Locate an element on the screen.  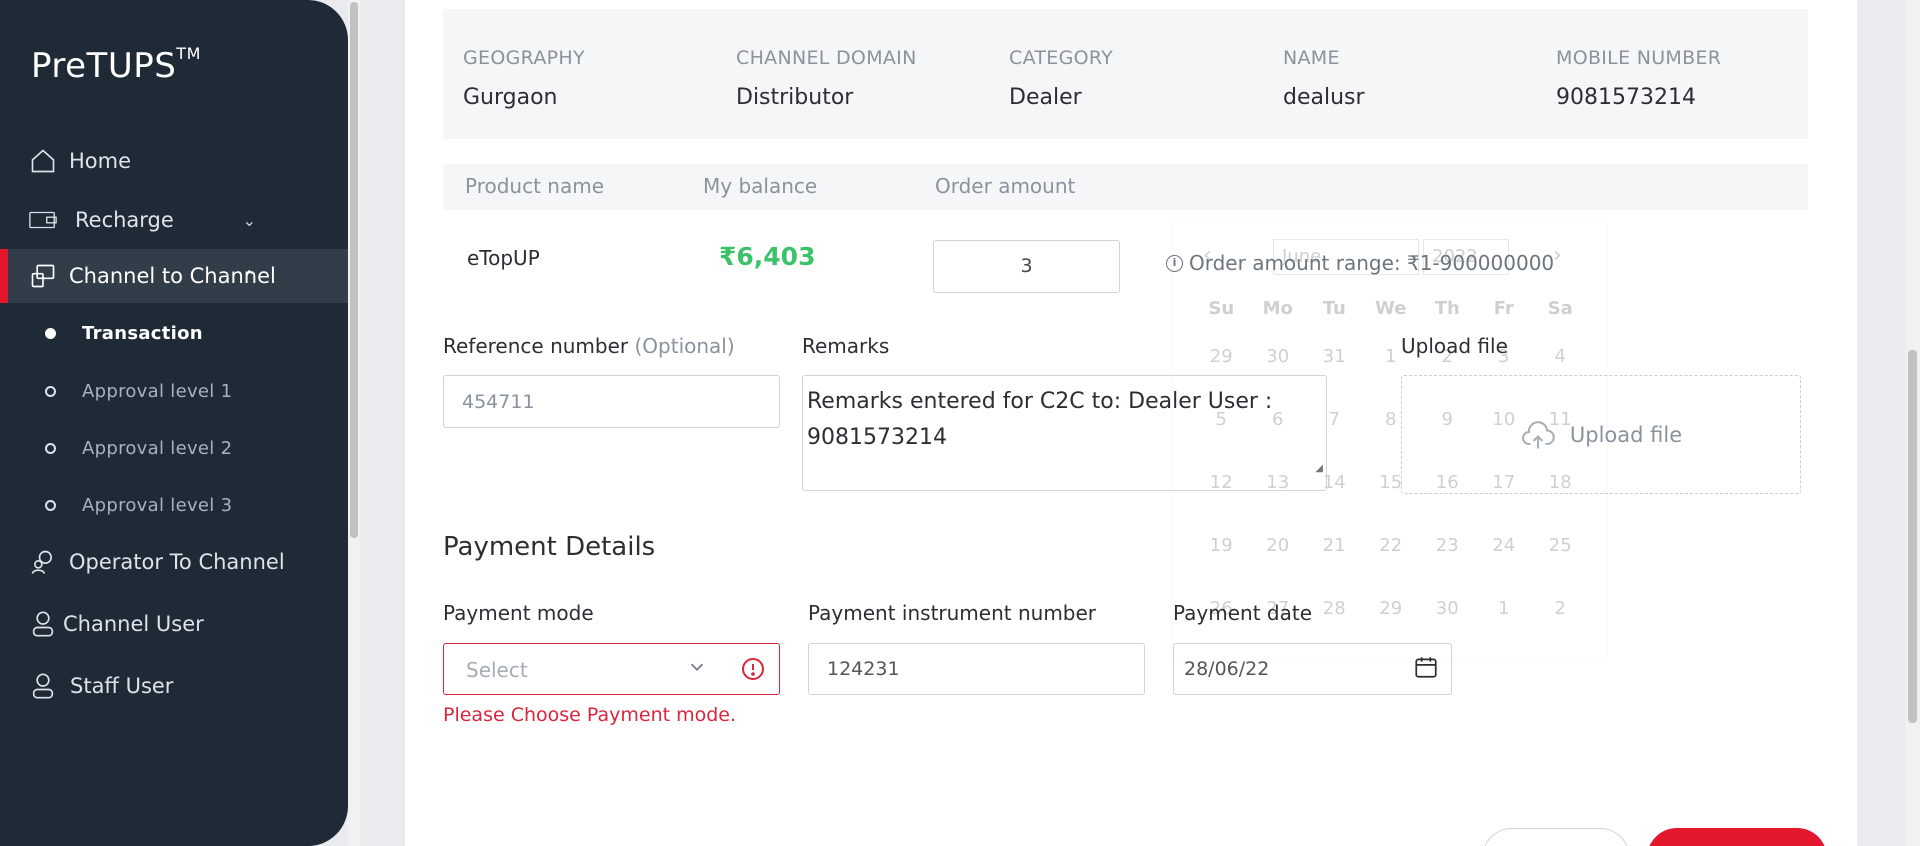
reference-number-input: 454711 is located at coordinates (611, 401).